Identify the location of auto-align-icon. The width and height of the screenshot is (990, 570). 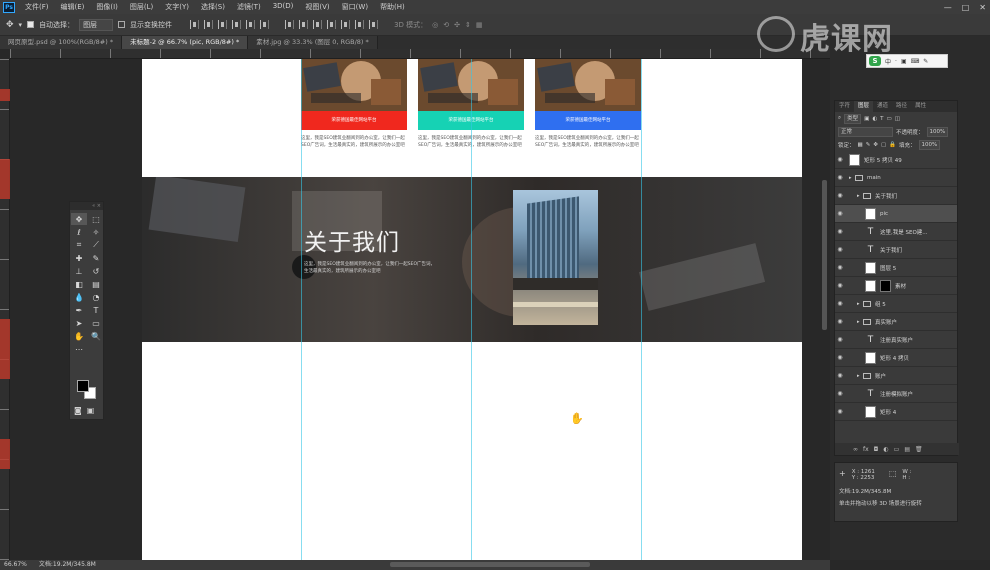
(374, 24).